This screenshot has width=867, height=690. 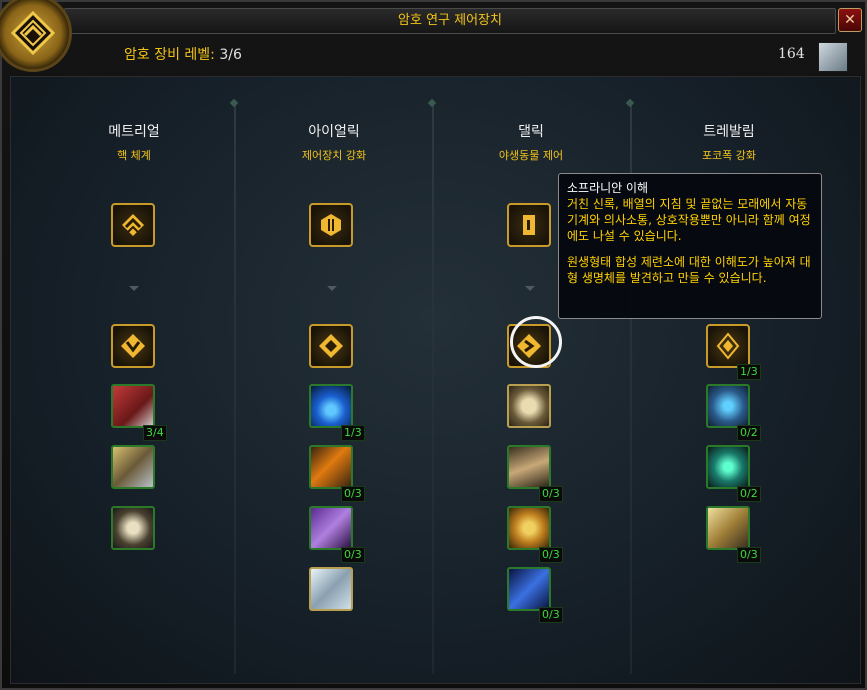 What do you see at coordinates (353, 555) in the screenshot?
I see `rank-aealic-4: 0/3` at bounding box center [353, 555].